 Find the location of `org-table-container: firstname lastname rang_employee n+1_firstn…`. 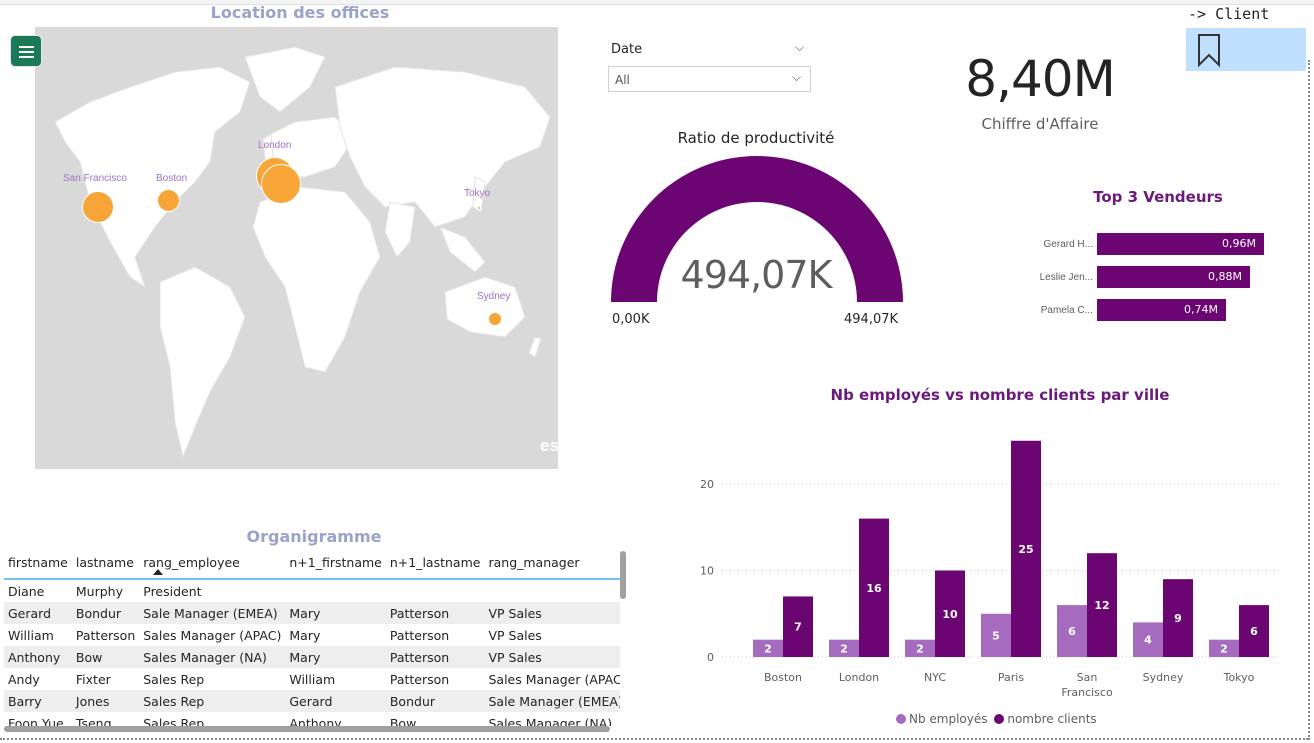

org-table-container: firstname lastname rang_employee n+1_firstn… is located at coordinates (312, 638).